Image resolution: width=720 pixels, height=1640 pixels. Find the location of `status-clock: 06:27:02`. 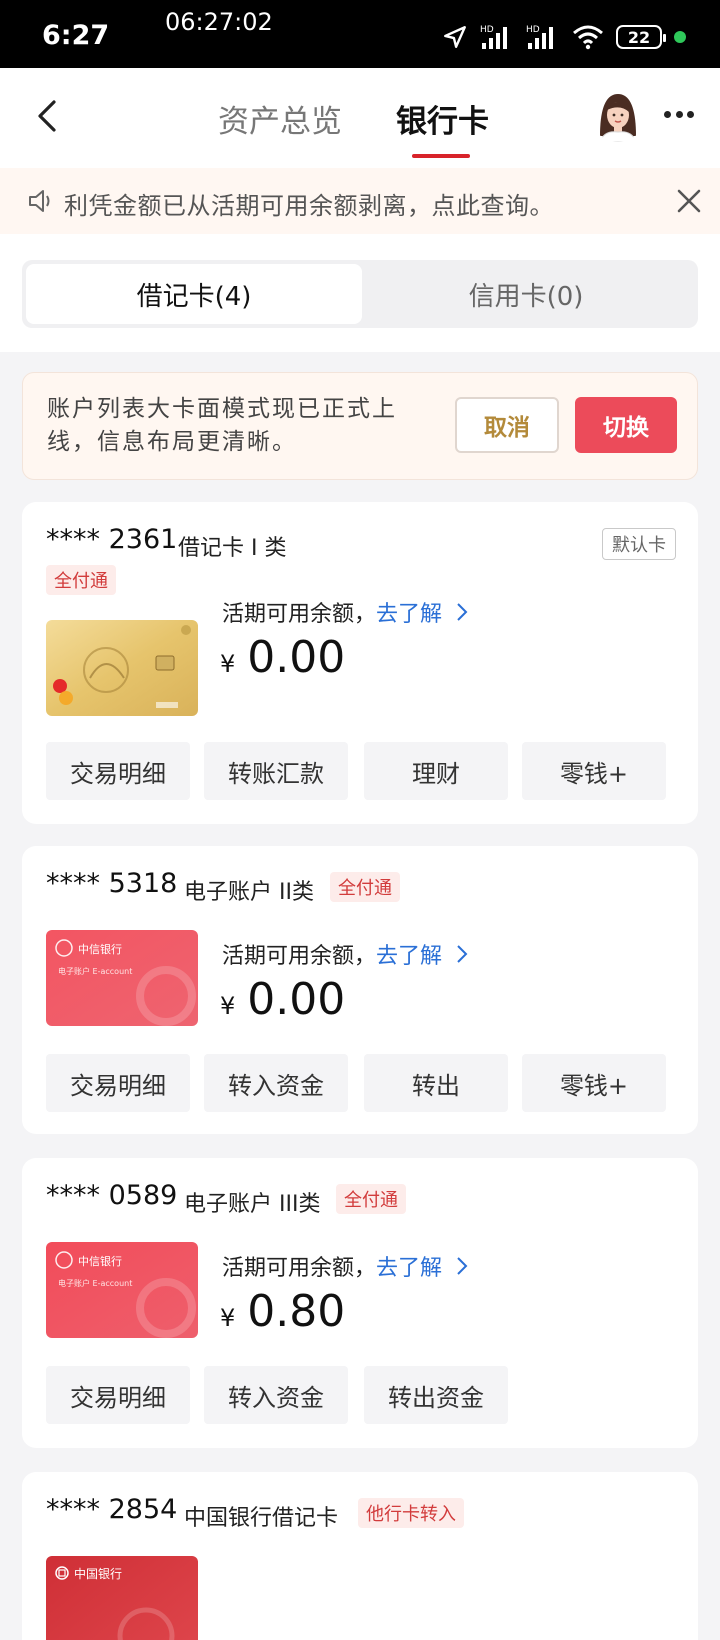

status-clock: 06:27:02 is located at coordinates (219, 22).